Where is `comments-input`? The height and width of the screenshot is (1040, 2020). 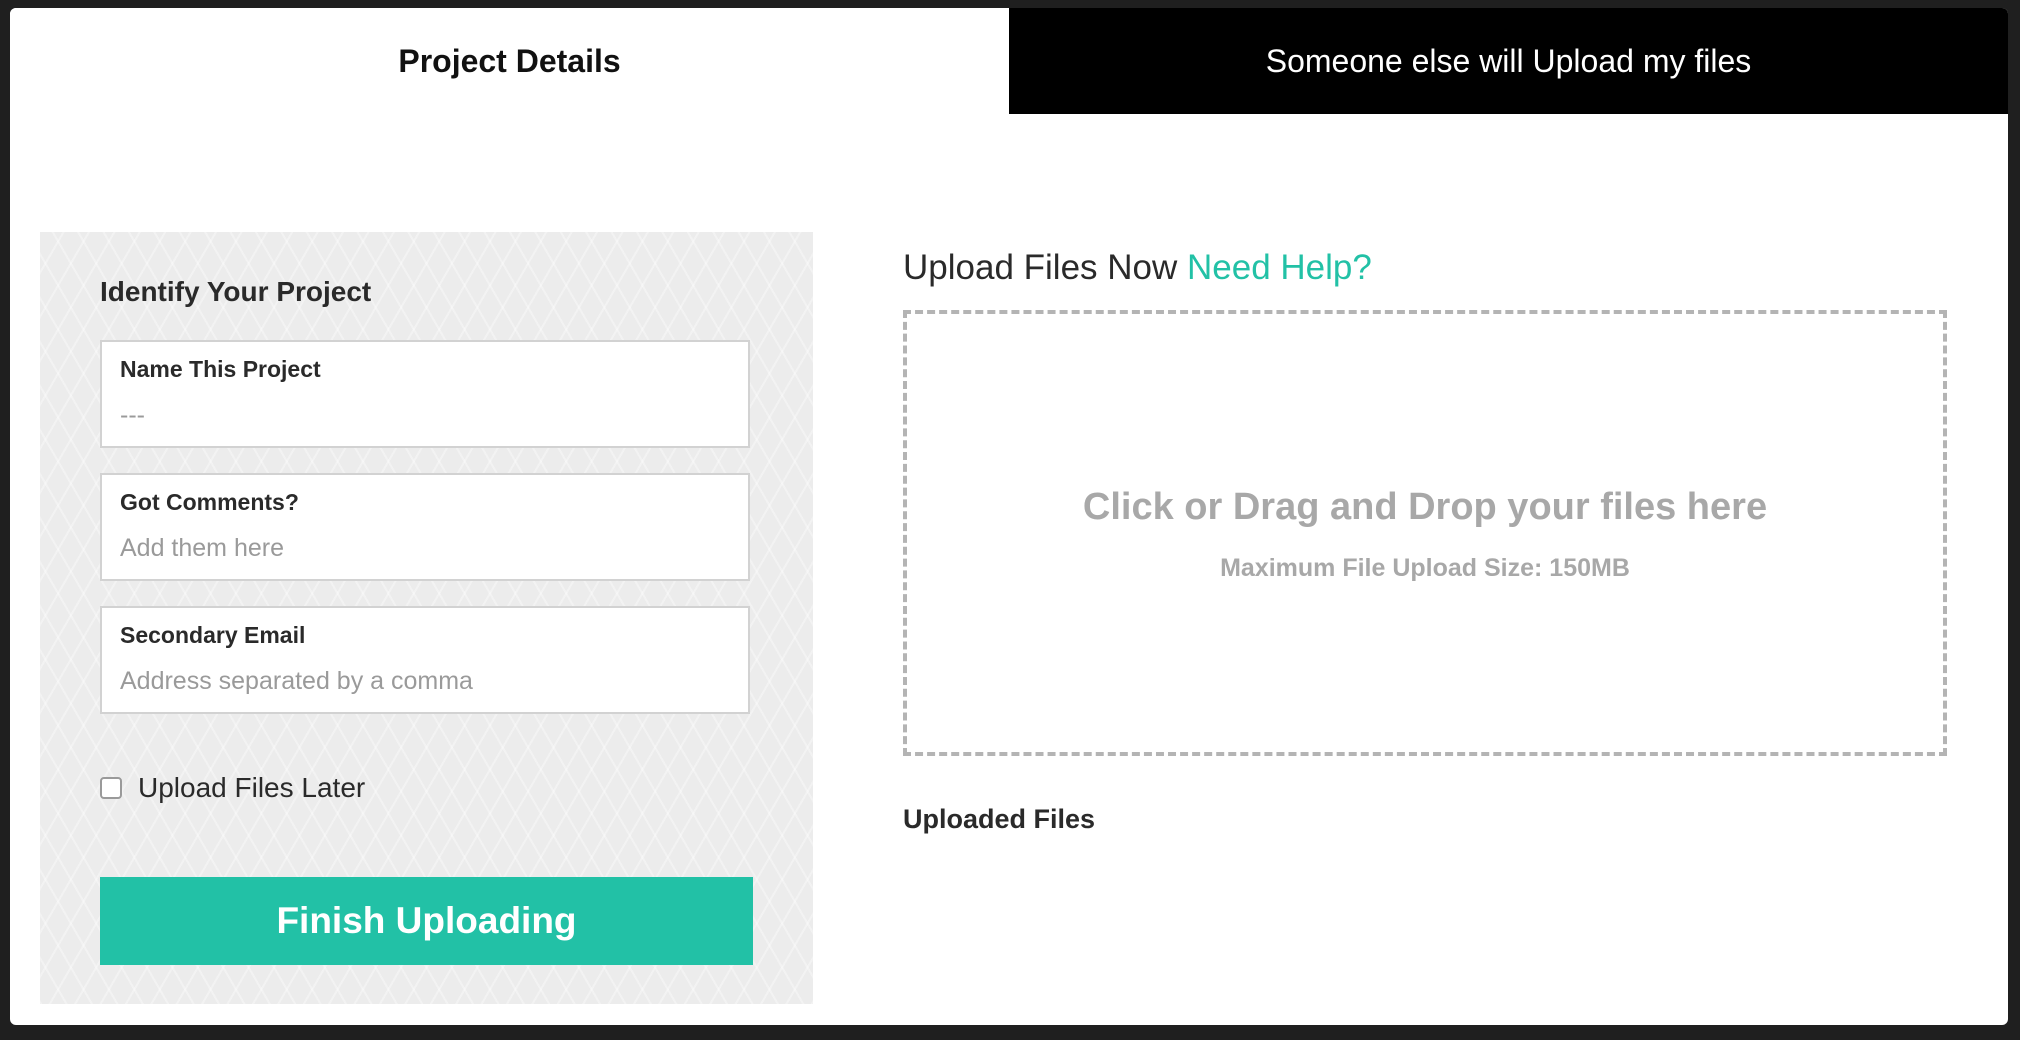 comments-input is located at coordinates (420, 548).